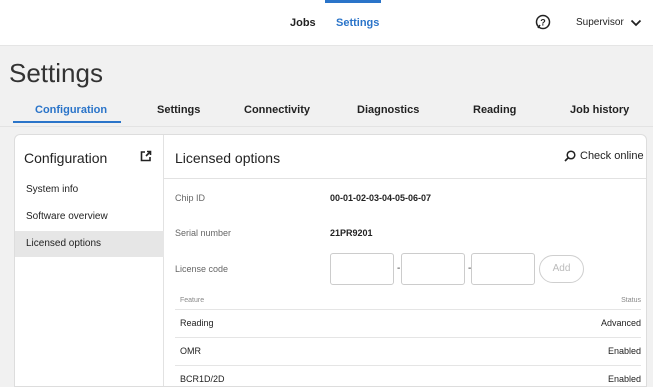 This screenshot has height=387, width=653. I want to click on column-header-feature: Feature, so click(192, 300).